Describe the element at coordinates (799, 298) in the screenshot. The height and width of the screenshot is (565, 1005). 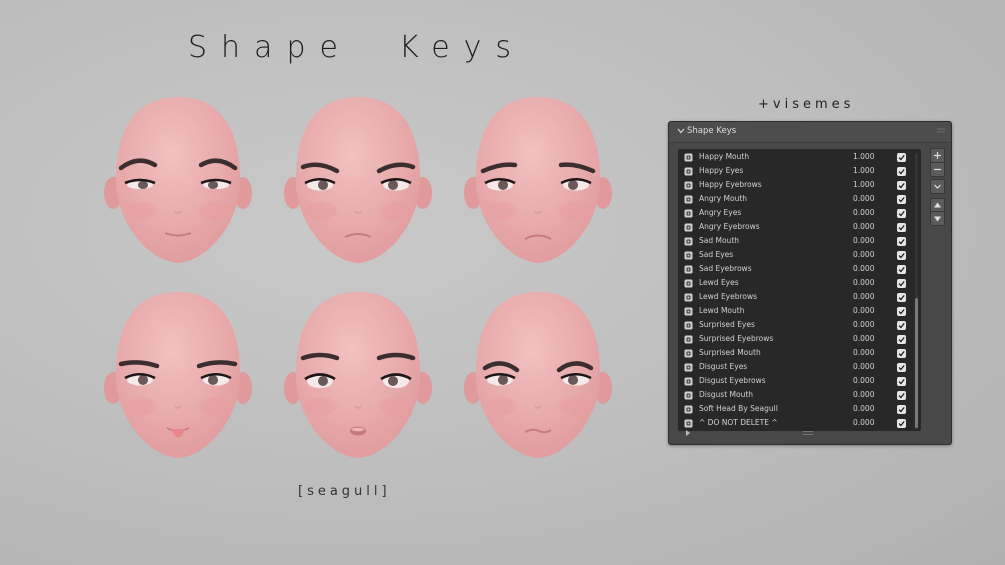
I see `shape-key-row: Lewd Eyebrows 0.000` at that location.